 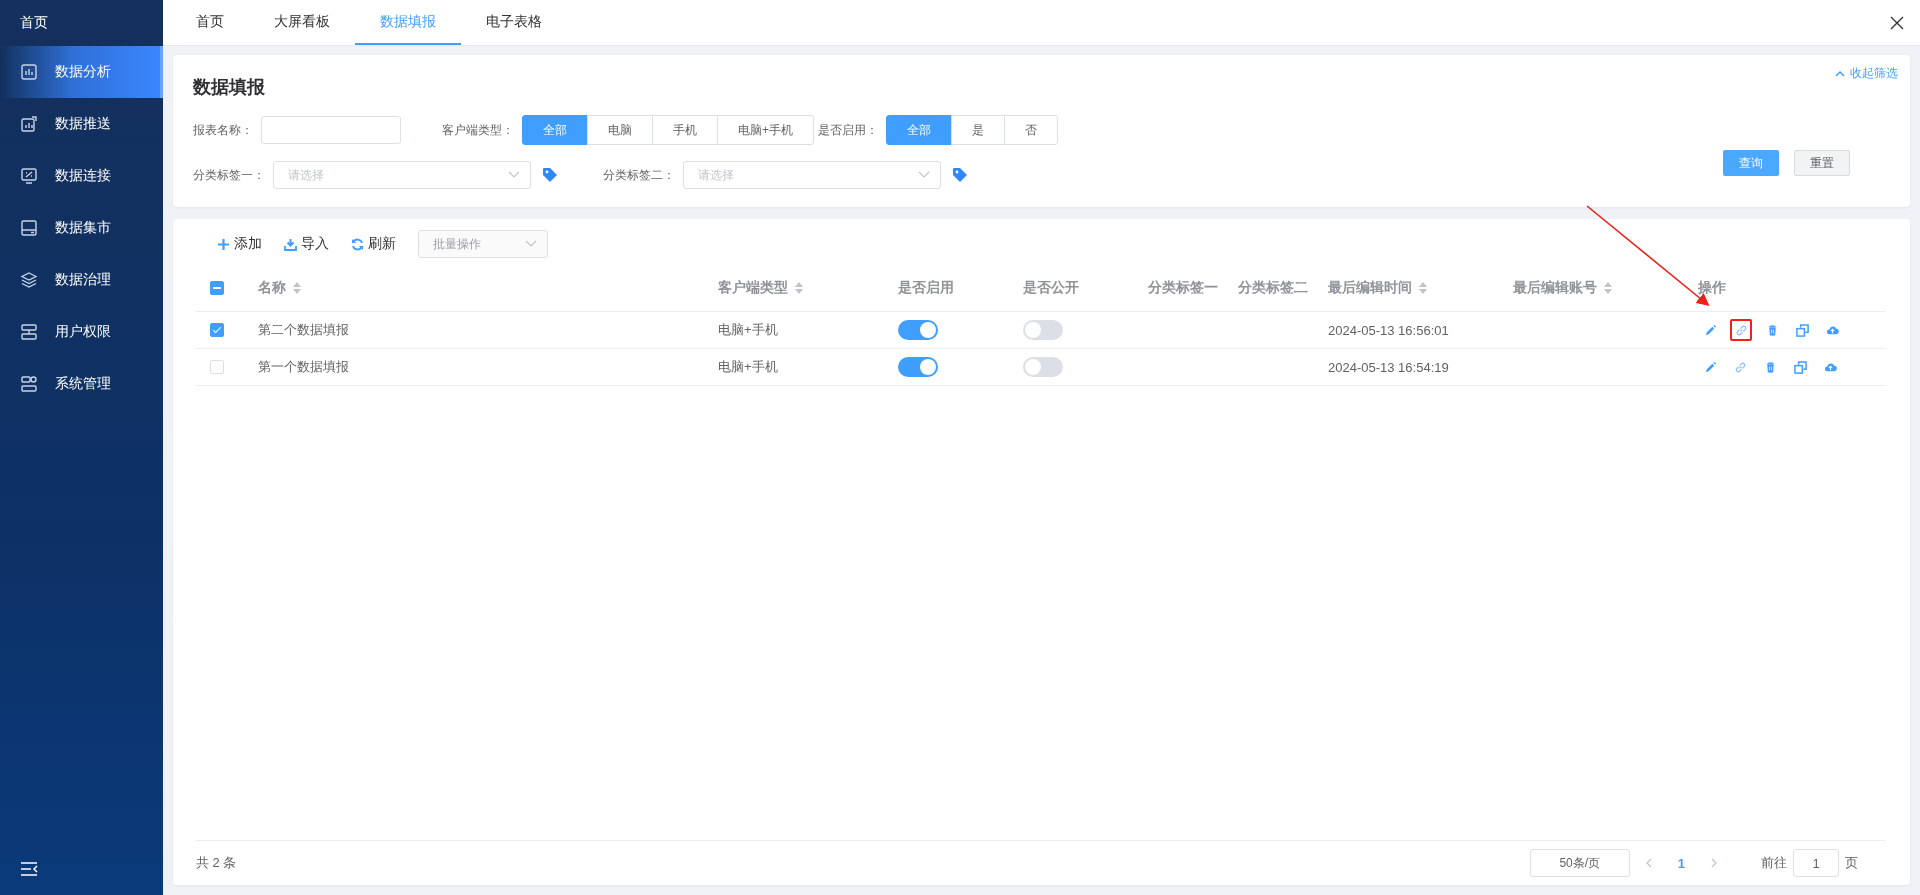 What do you see at coordinates (29, 384) in the screenshot?
I see `settings-icon` at bounding box center [29, 384].